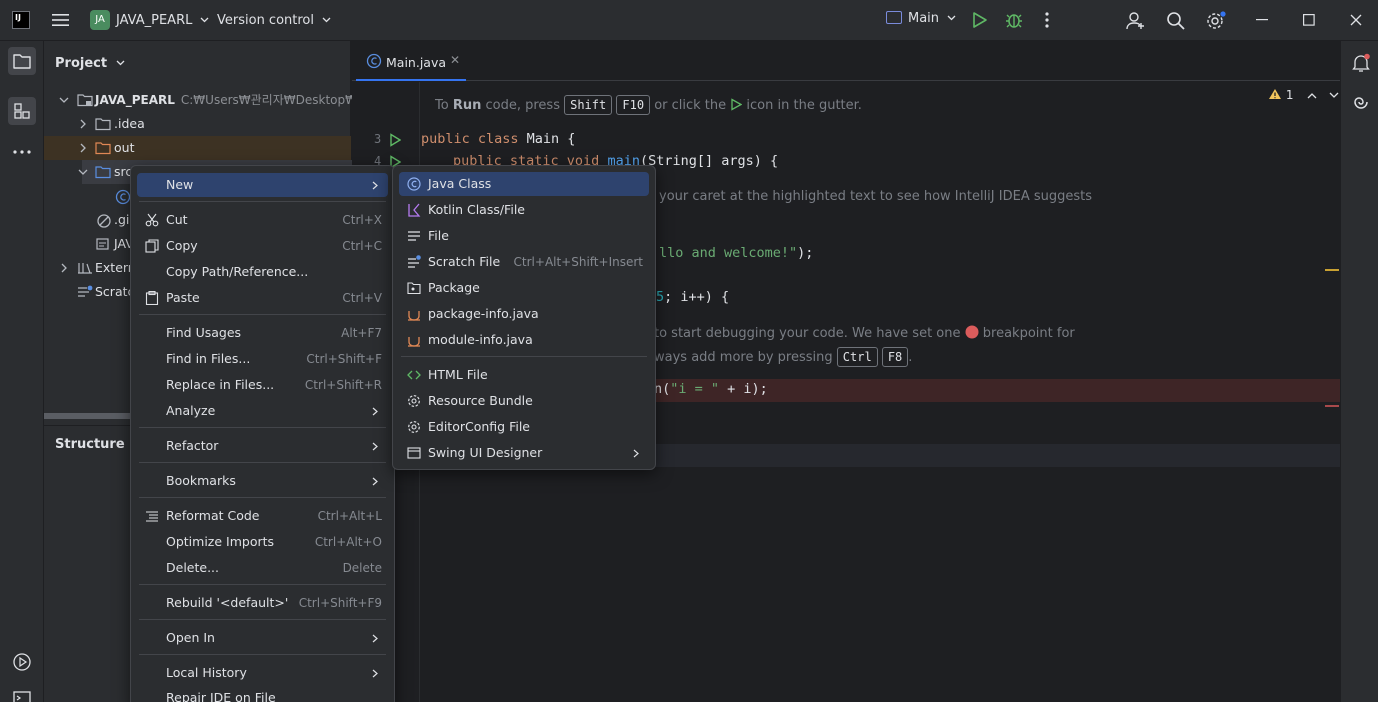 This screenshot has width=1378, height=702. I want to click on chevron-up-icon, so click(1312, 95).